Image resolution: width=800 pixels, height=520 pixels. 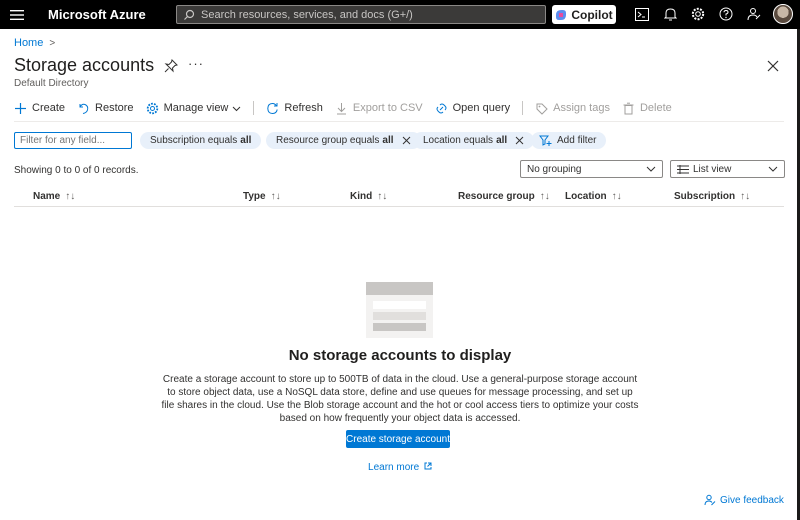 I want to click on page-title: Storage accounts, so click(x=84, y=65).